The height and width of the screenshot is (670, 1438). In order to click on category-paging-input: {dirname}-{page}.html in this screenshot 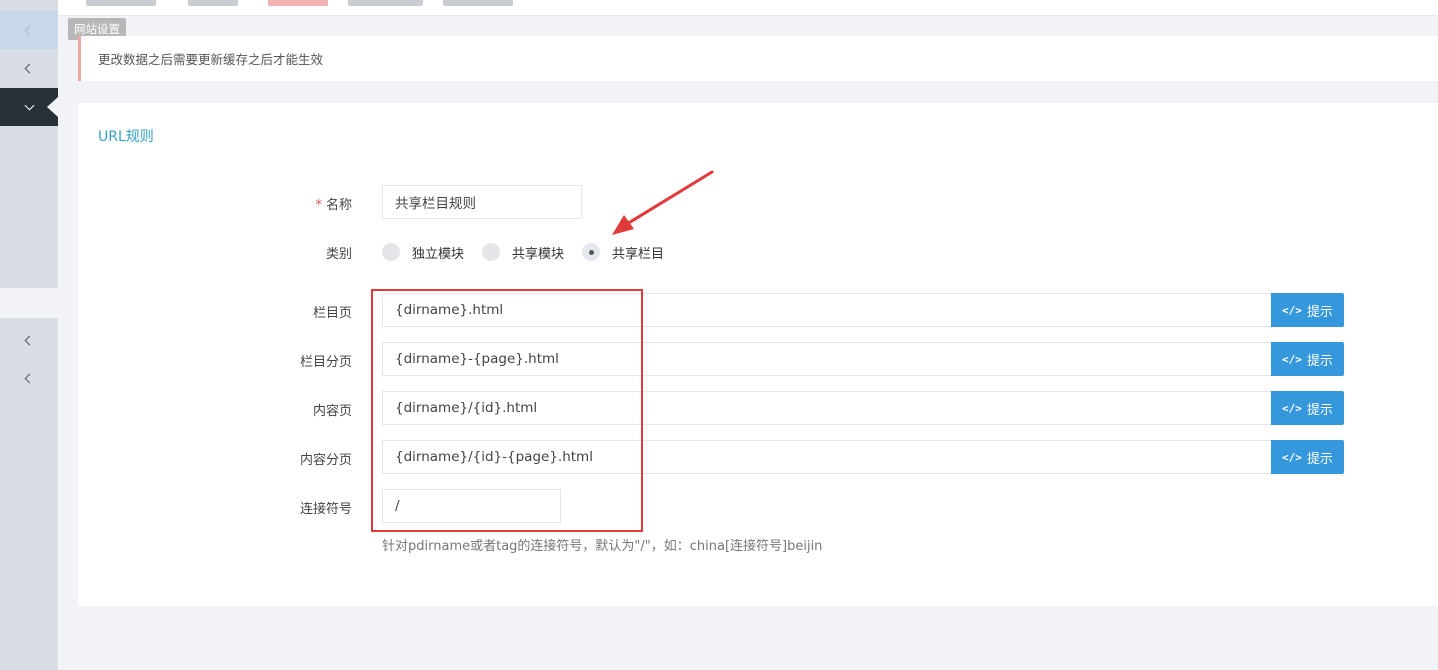, I will do `click(827, 359)`.